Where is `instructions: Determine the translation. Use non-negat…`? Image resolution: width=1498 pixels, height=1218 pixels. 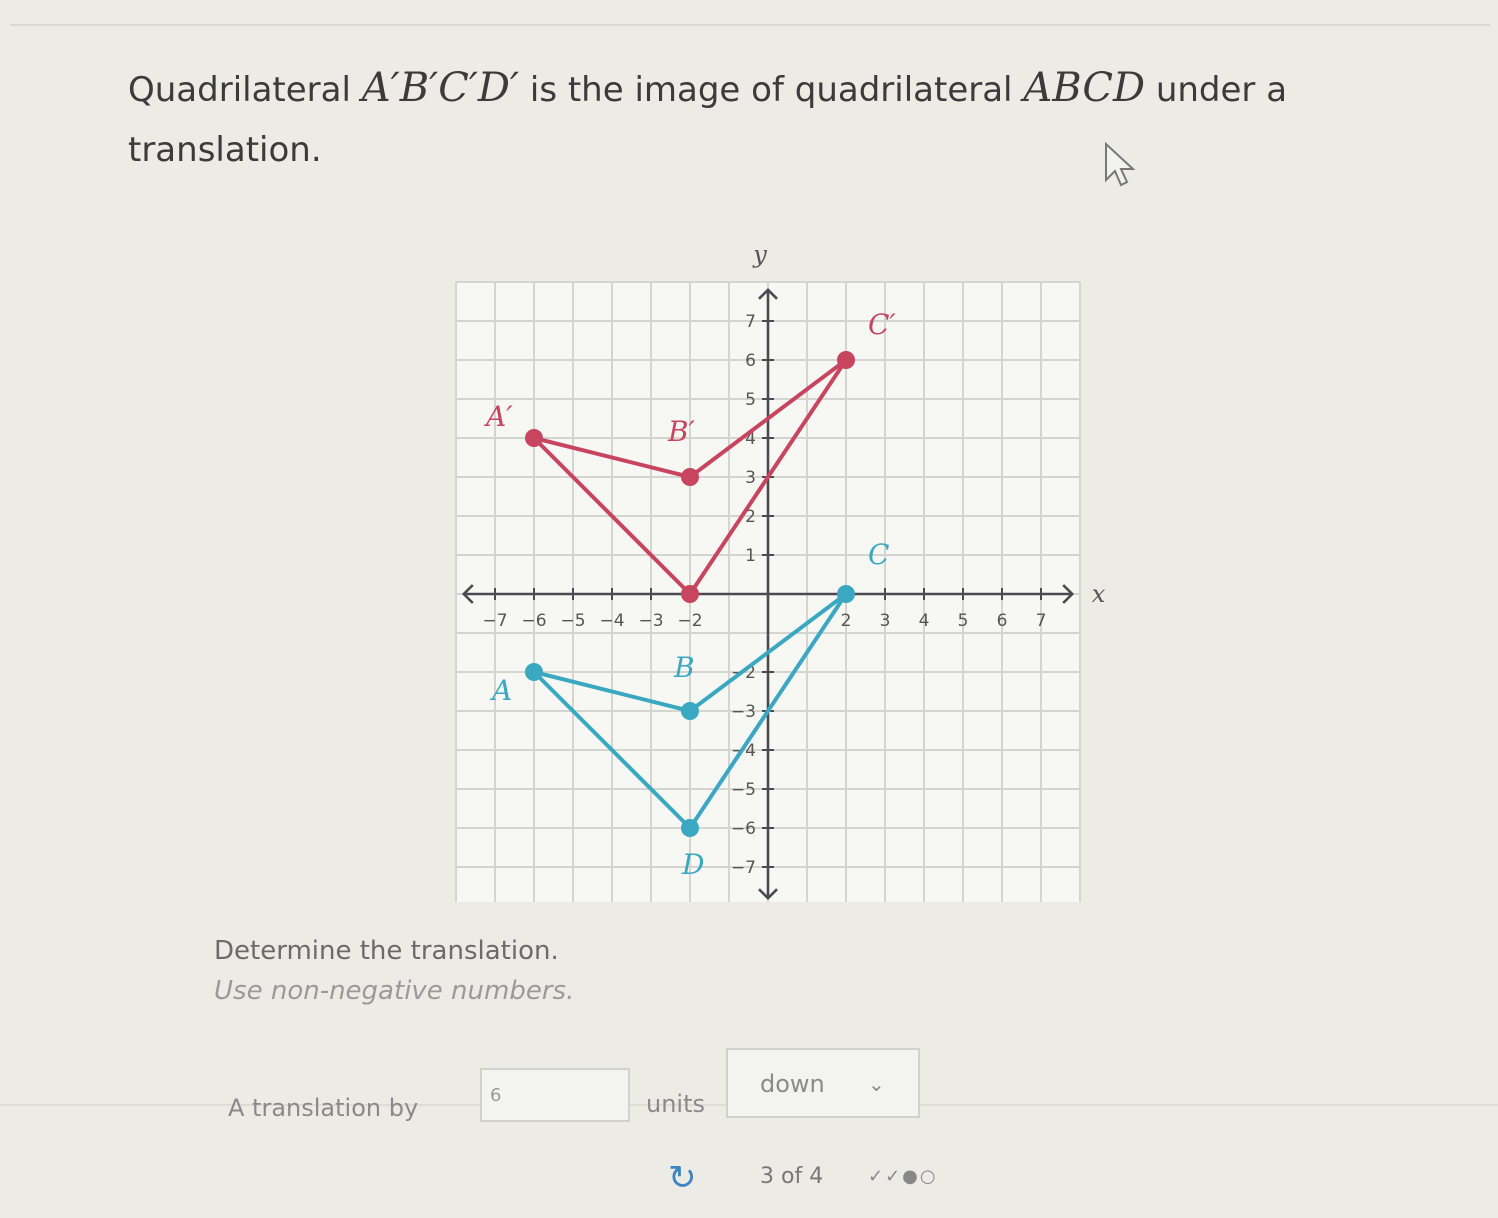
instructions: Determine the translation. Use non-negat… is located at coordinates (394, 971).